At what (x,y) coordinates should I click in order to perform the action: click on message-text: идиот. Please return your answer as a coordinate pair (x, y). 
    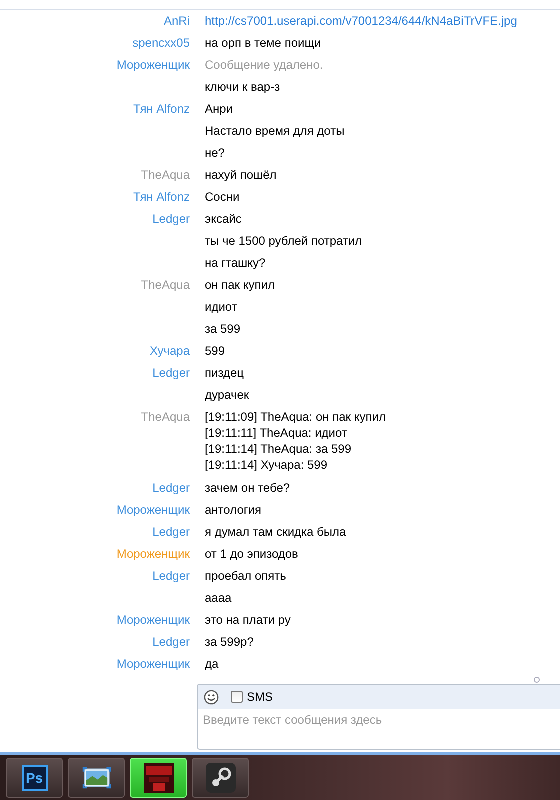
    Looking at the image, I should click on (221, 307).